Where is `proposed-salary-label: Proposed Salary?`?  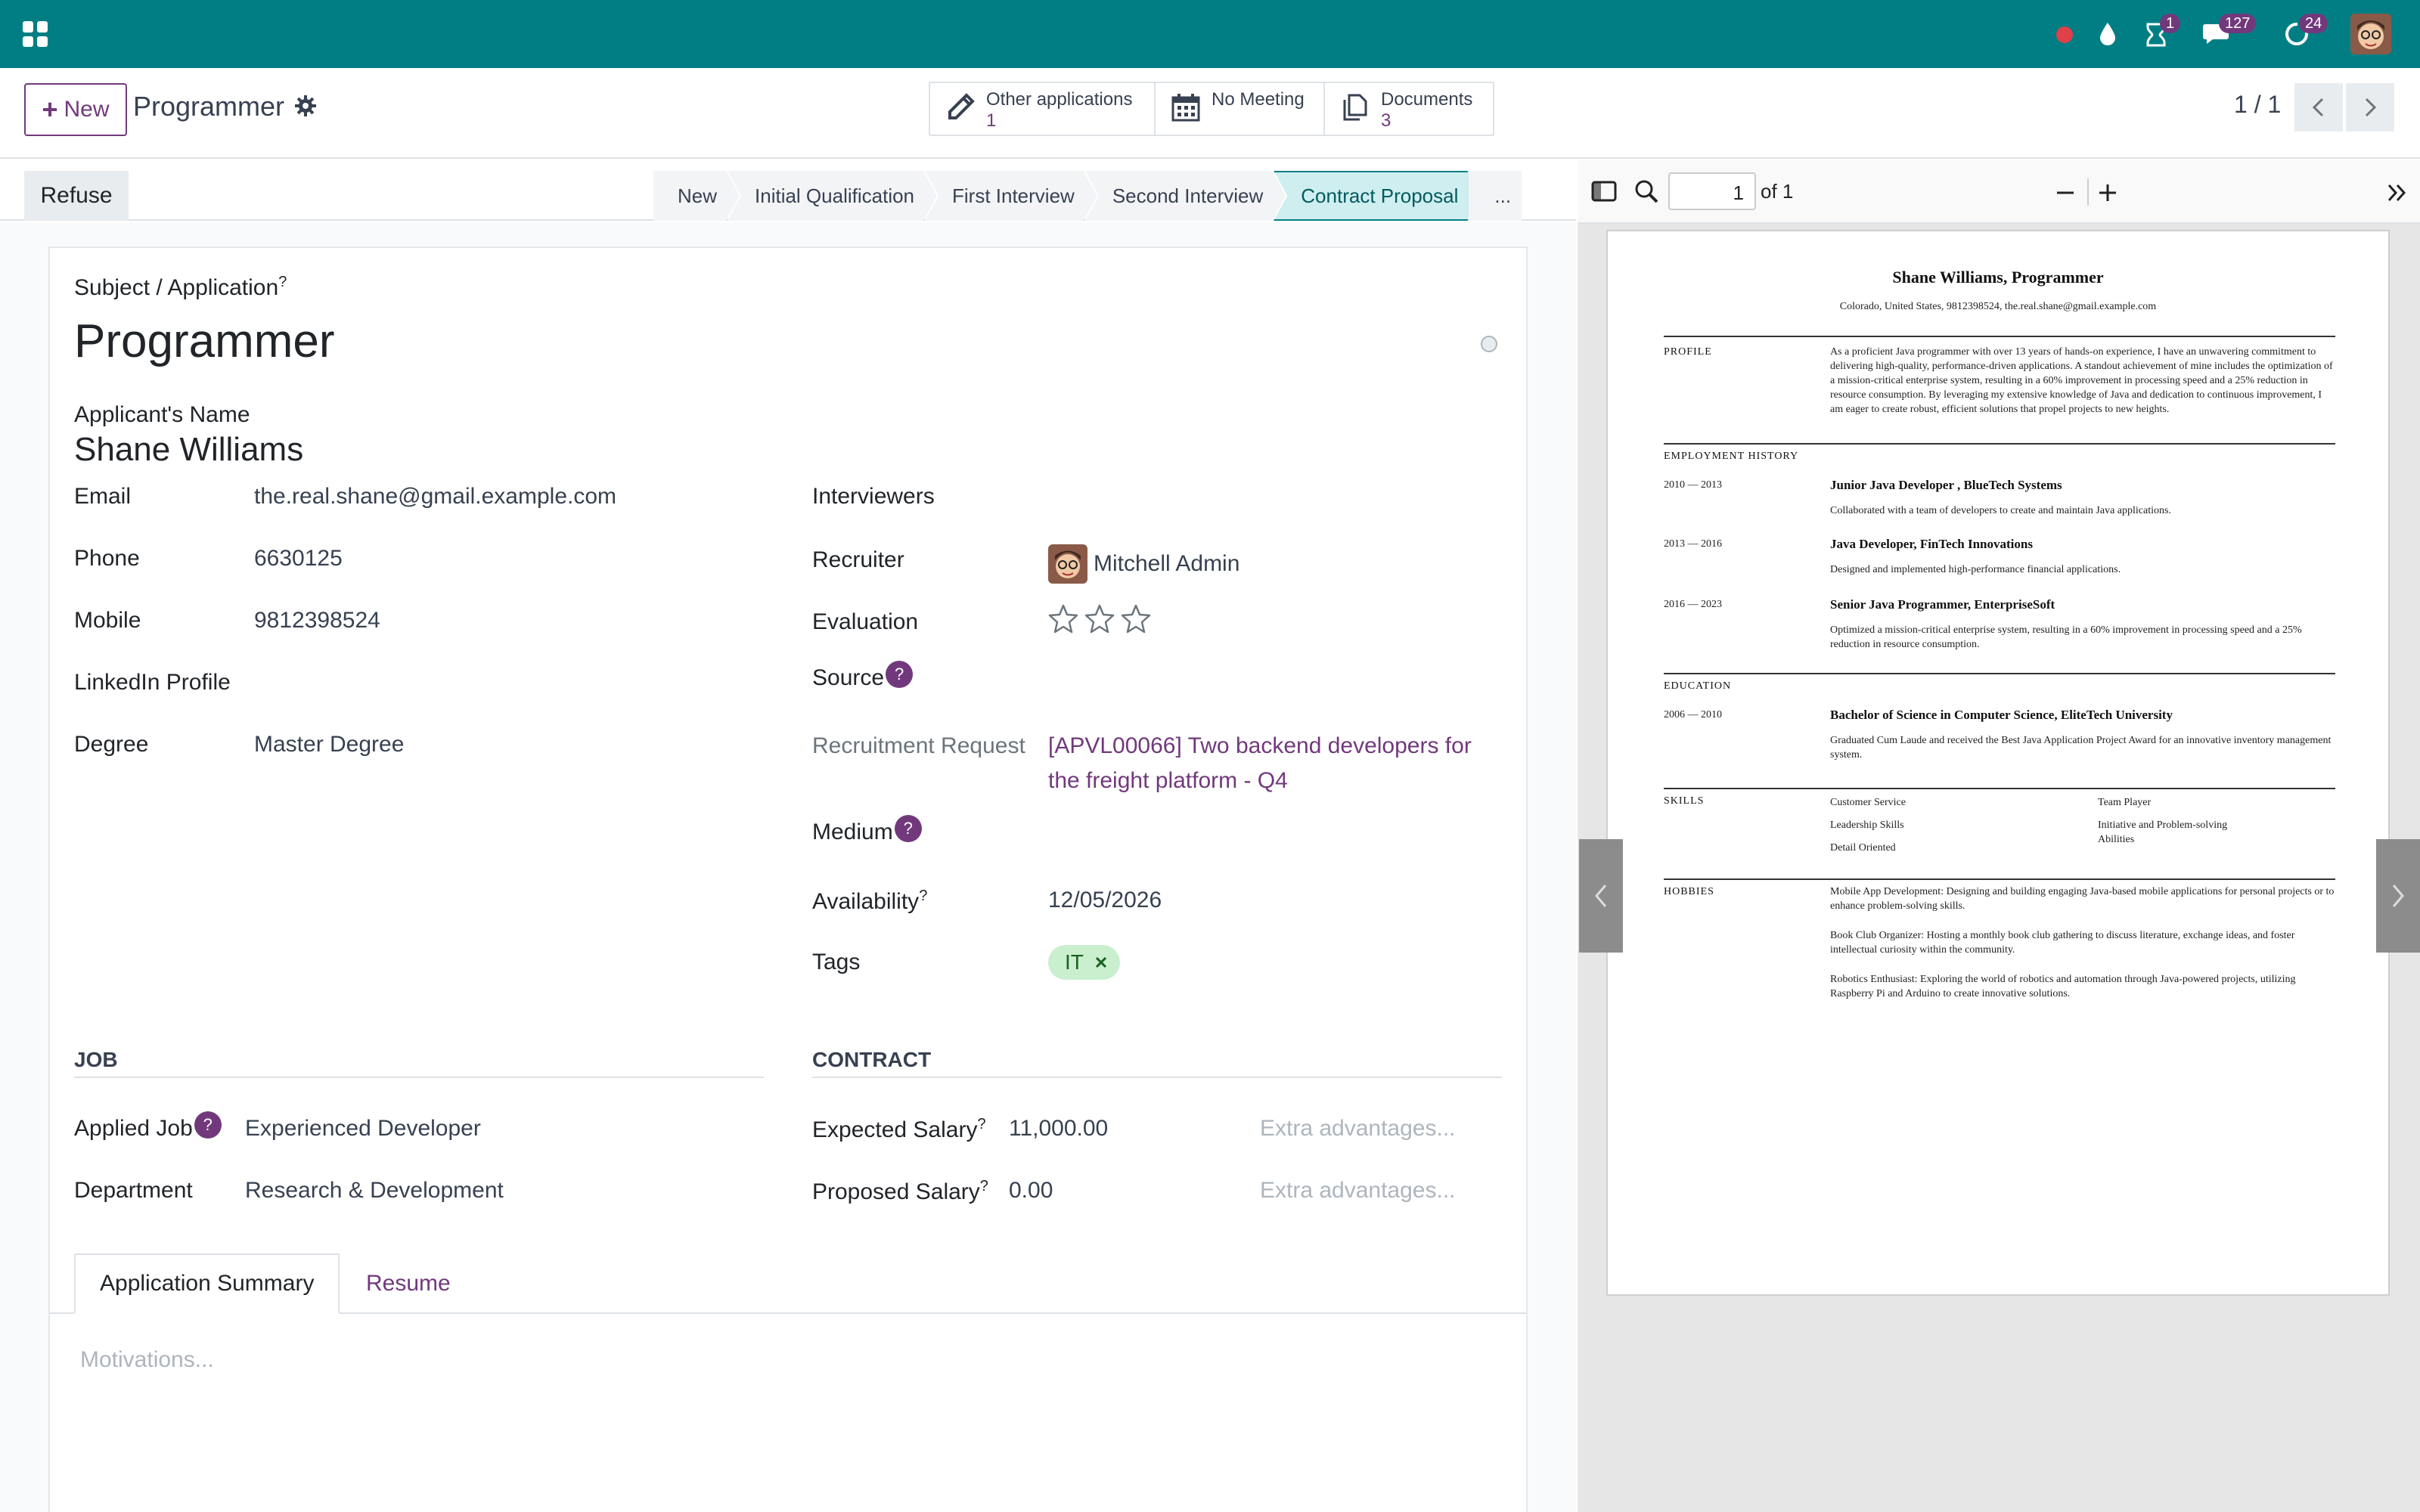 proposed-salary-label: Proposed Salary? is located at coordinates (900, 1191).